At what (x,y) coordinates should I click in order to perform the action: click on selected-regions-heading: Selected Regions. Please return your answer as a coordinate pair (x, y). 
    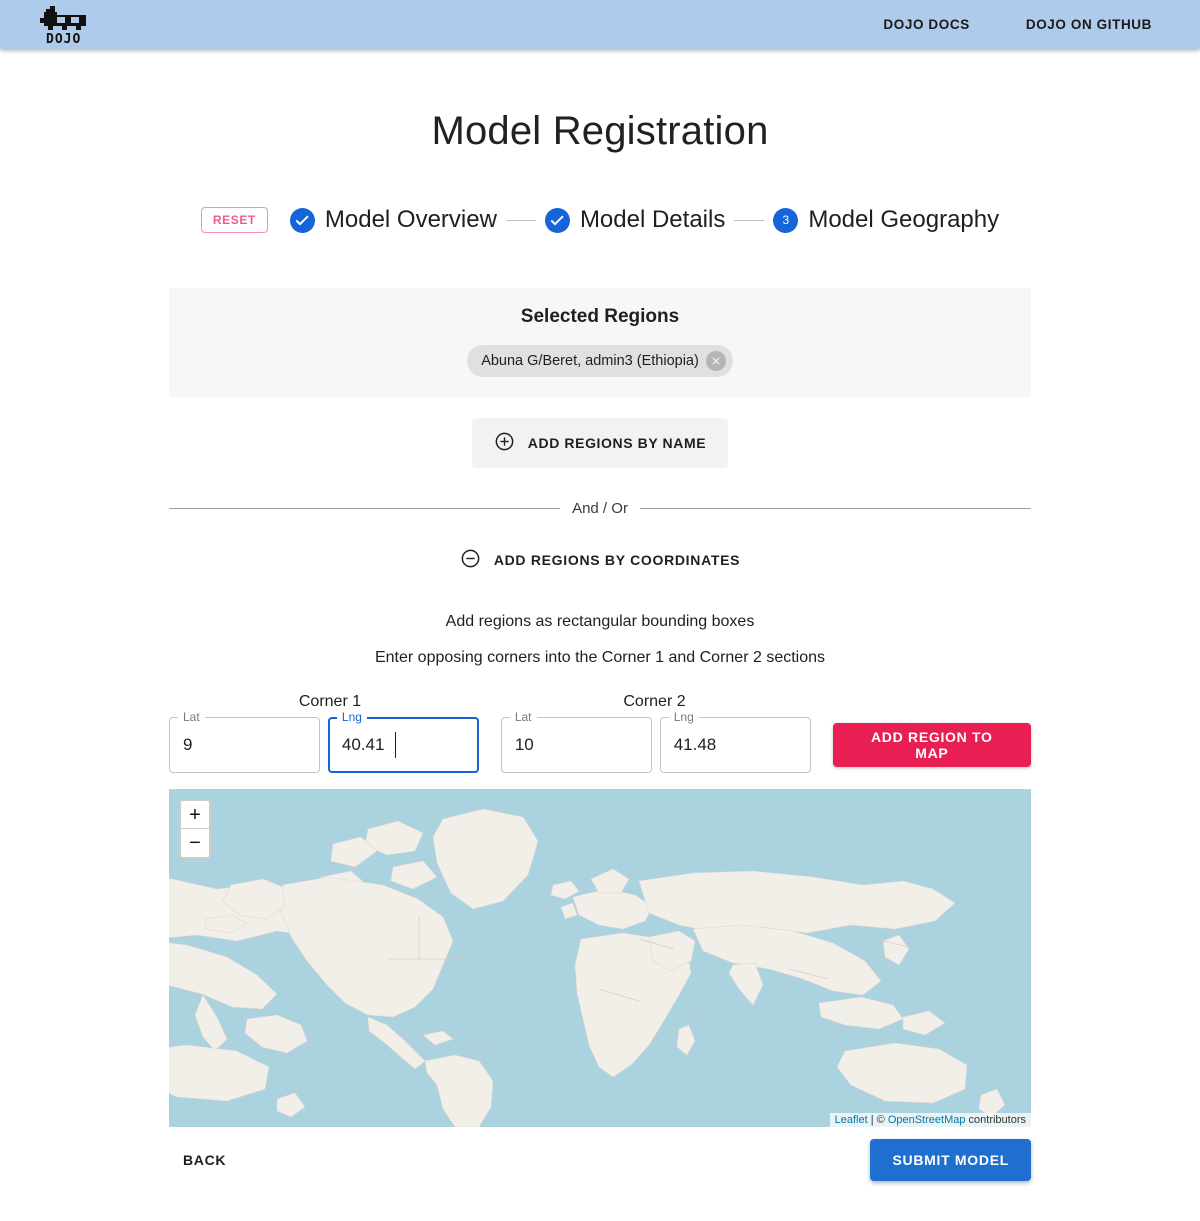
    Looking at the image, I should click on (600, 316).